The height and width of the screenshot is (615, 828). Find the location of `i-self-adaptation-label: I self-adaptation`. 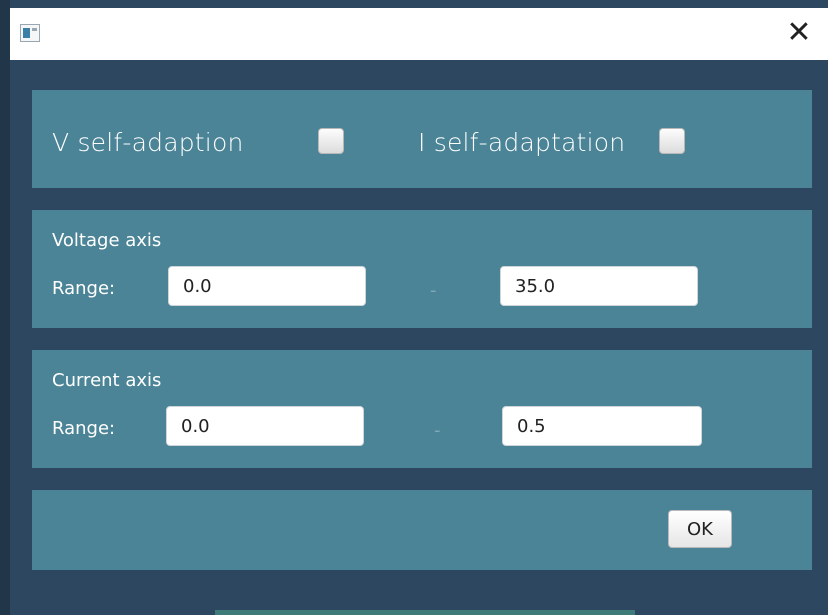

i-self-adaptation-label: I self-adaptation is located at coordinates (522, 142).